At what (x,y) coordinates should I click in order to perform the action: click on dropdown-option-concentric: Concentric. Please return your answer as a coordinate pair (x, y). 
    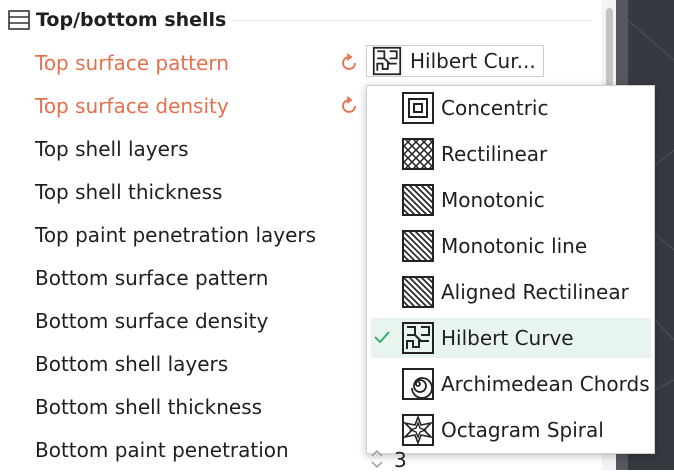
    Looking at the image, I should click on (511, 108).